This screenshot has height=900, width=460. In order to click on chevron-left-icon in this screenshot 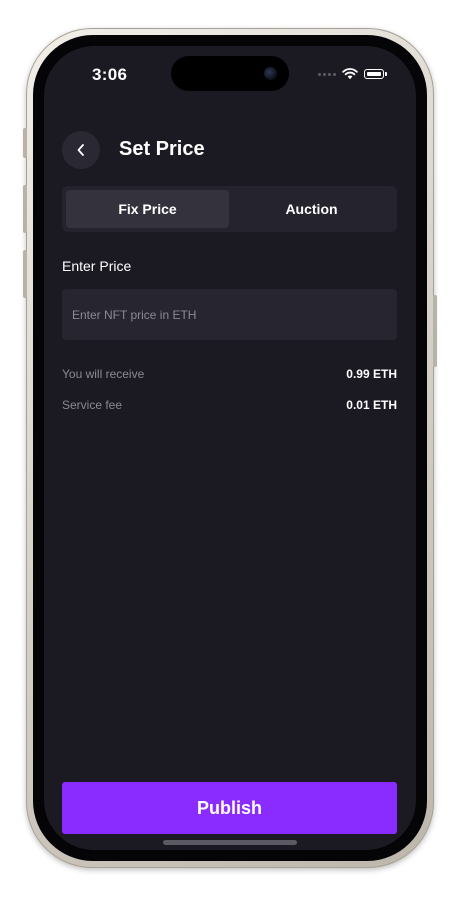, I will do `click(80, 150)`.